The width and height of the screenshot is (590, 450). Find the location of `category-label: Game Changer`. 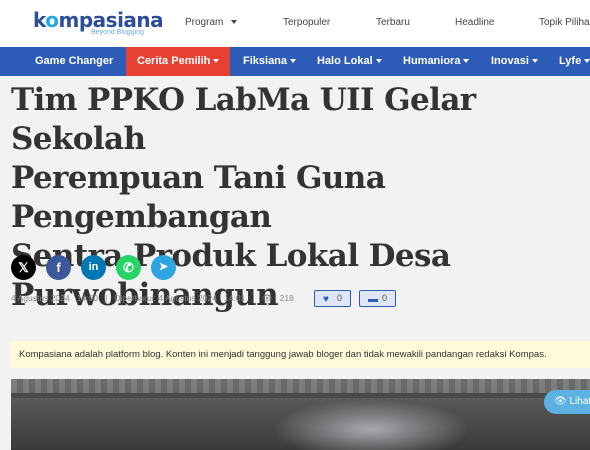

category-label: Game Changer is located at coordinates (74, 61).